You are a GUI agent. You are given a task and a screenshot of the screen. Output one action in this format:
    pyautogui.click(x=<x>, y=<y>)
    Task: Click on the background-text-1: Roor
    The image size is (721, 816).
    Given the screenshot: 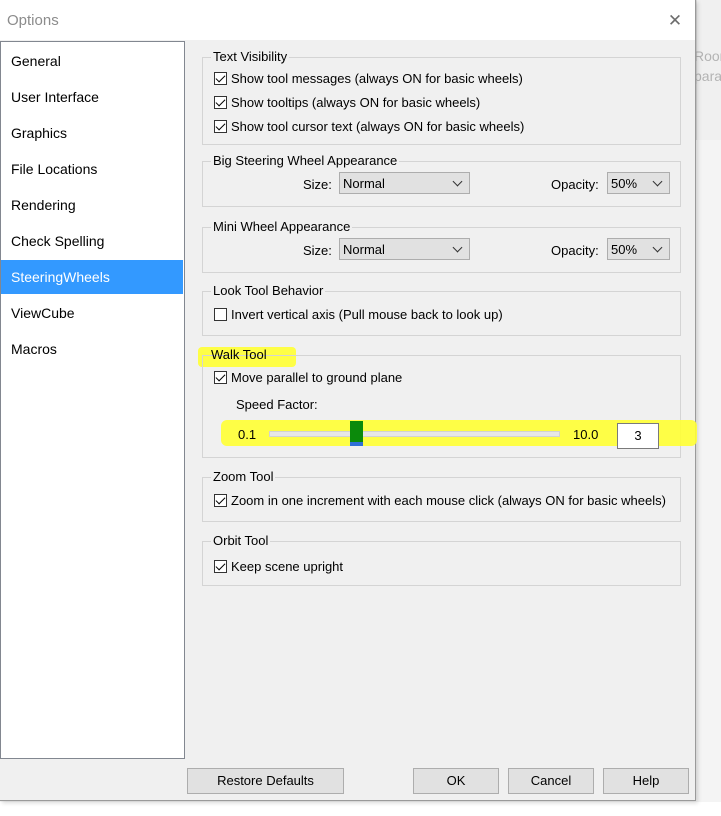 What is the action you would take?
    pyautogui.click(x=707, y=56)
    